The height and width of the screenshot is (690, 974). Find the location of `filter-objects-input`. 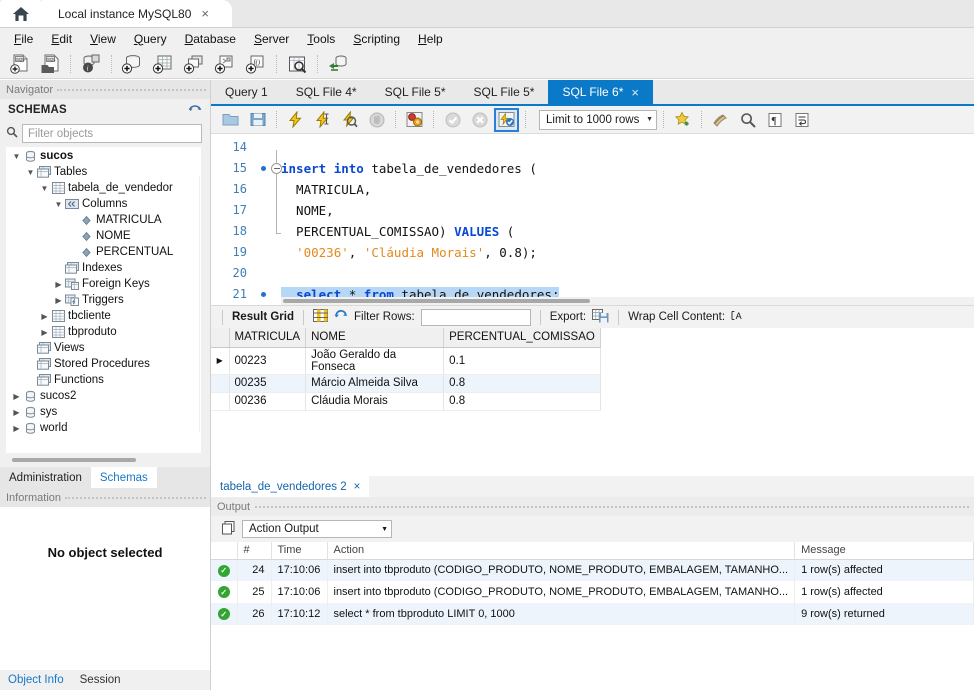

filter-objects-input is located at coordinates (112, 133).